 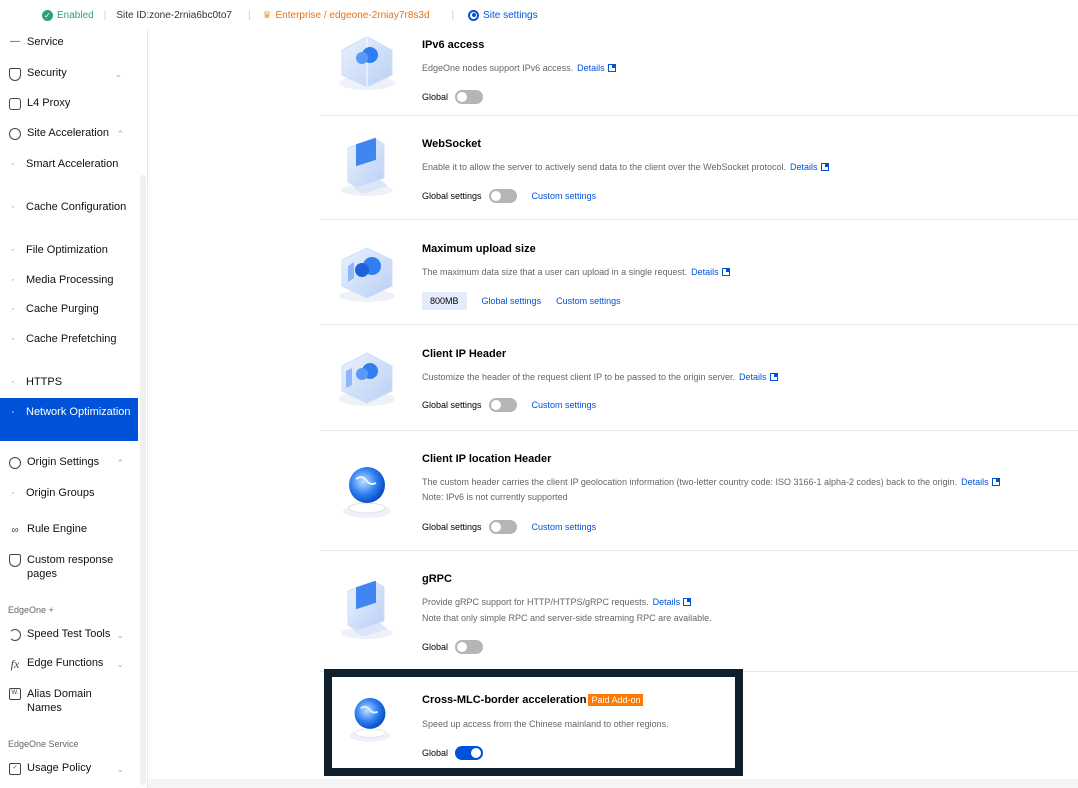 I want to click on link-icon: ∞, so click(x=15, y=530).